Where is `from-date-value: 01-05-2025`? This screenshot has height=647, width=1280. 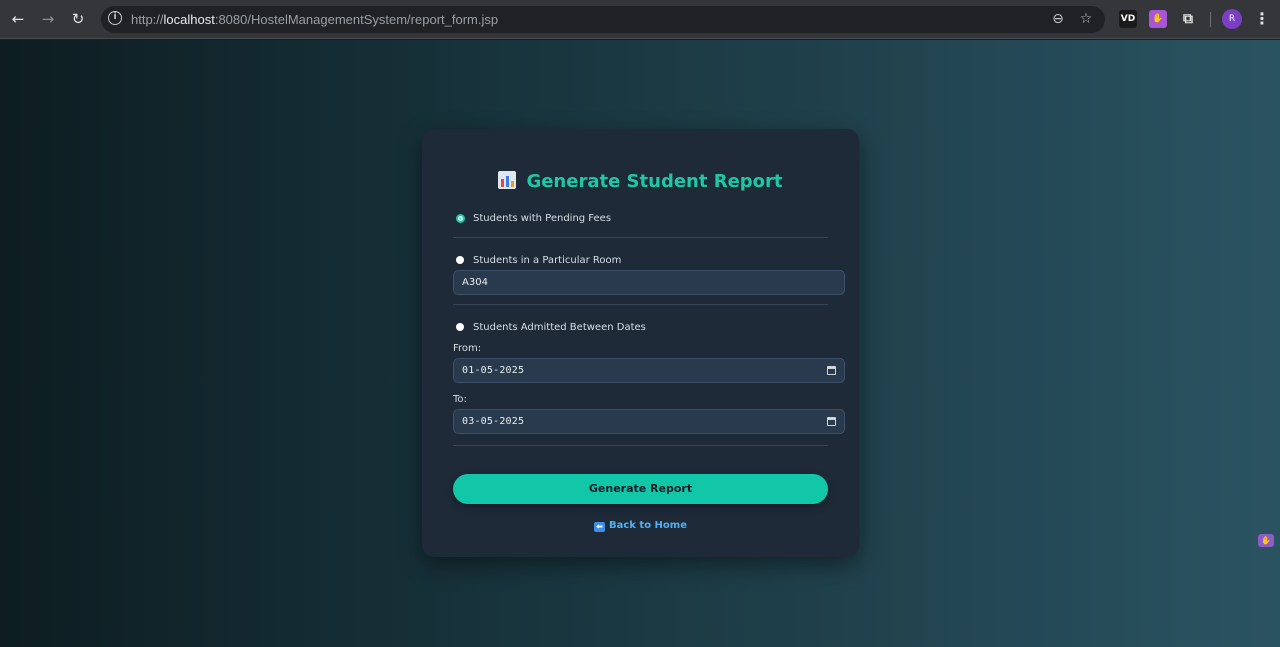
from-date-value: 01-05-2025 is located at coordinates (493, 370).